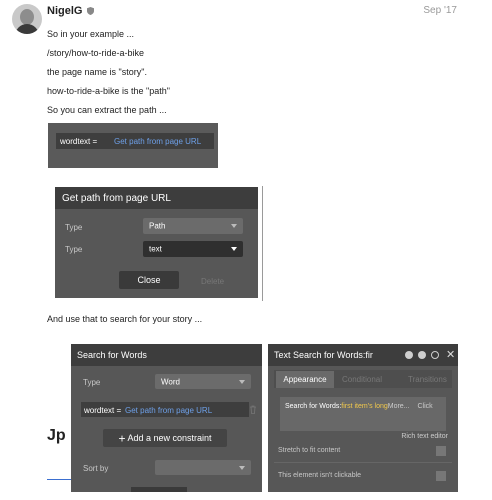 Image resolution: width=492 pixels, height=500 pixels. Describe the element at coordinates (427, 379) in the screenshot. I see `tab-transitions: Transitions` at that location.